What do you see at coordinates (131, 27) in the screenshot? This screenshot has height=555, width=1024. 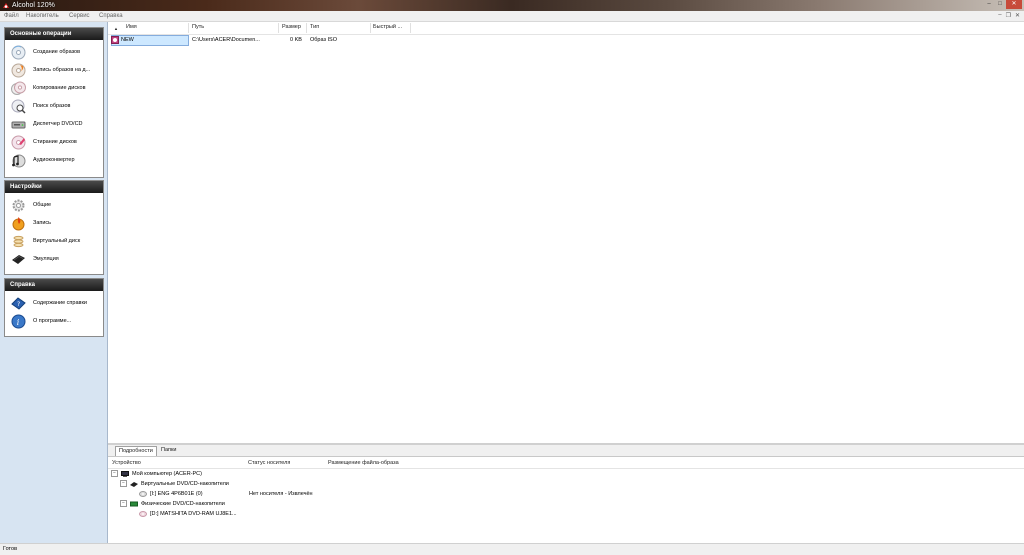 I see `column-name: Имя` at bounding box center [131, 27].